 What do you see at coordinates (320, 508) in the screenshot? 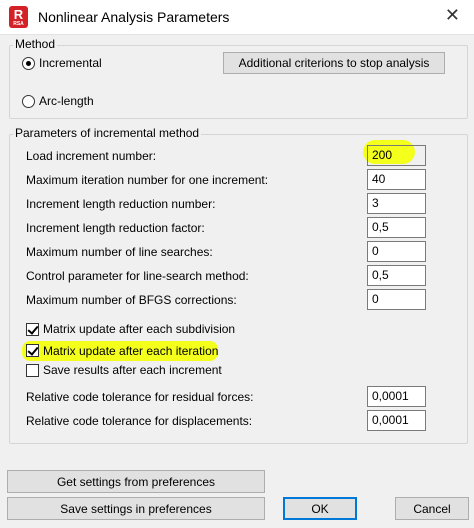
I see `ok-button: OK` at bounding box center [320, 508].